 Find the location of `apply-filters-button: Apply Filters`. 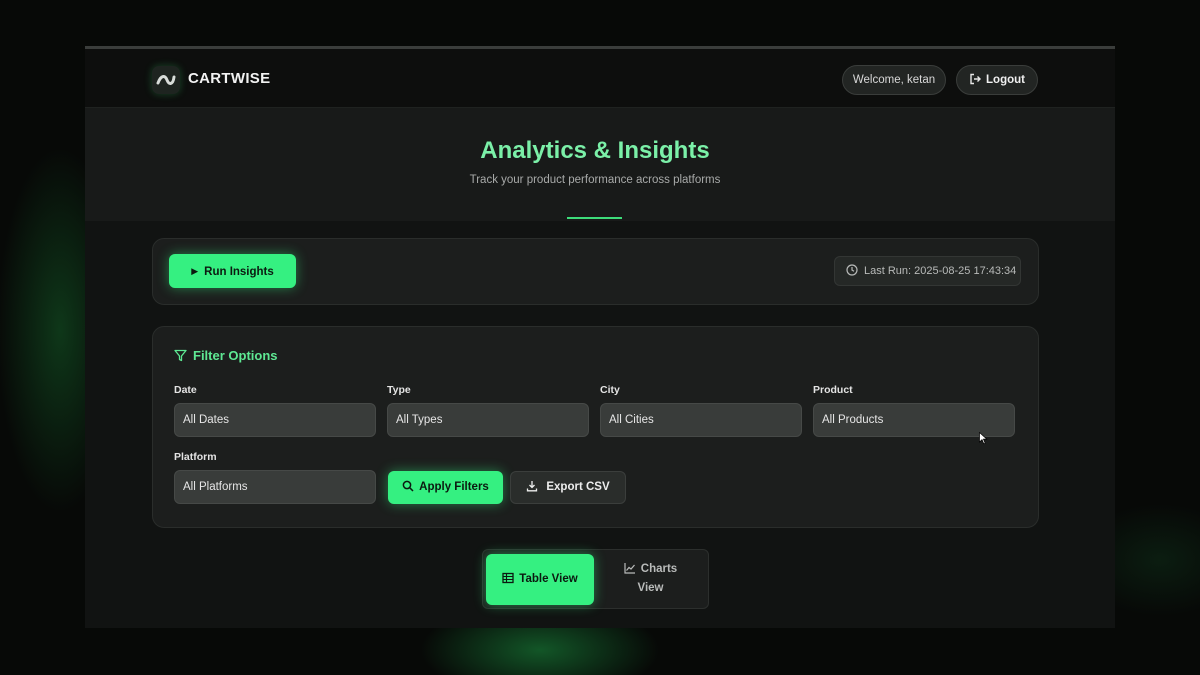

apply-filters-button: Apply Filters is located at coordinates (445, 487).